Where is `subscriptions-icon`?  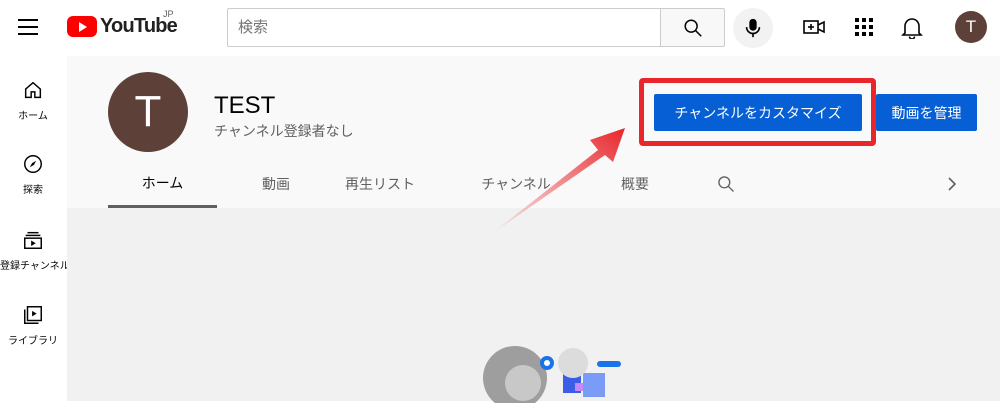 subscriptions-icon is located at coordinates (33, 240).